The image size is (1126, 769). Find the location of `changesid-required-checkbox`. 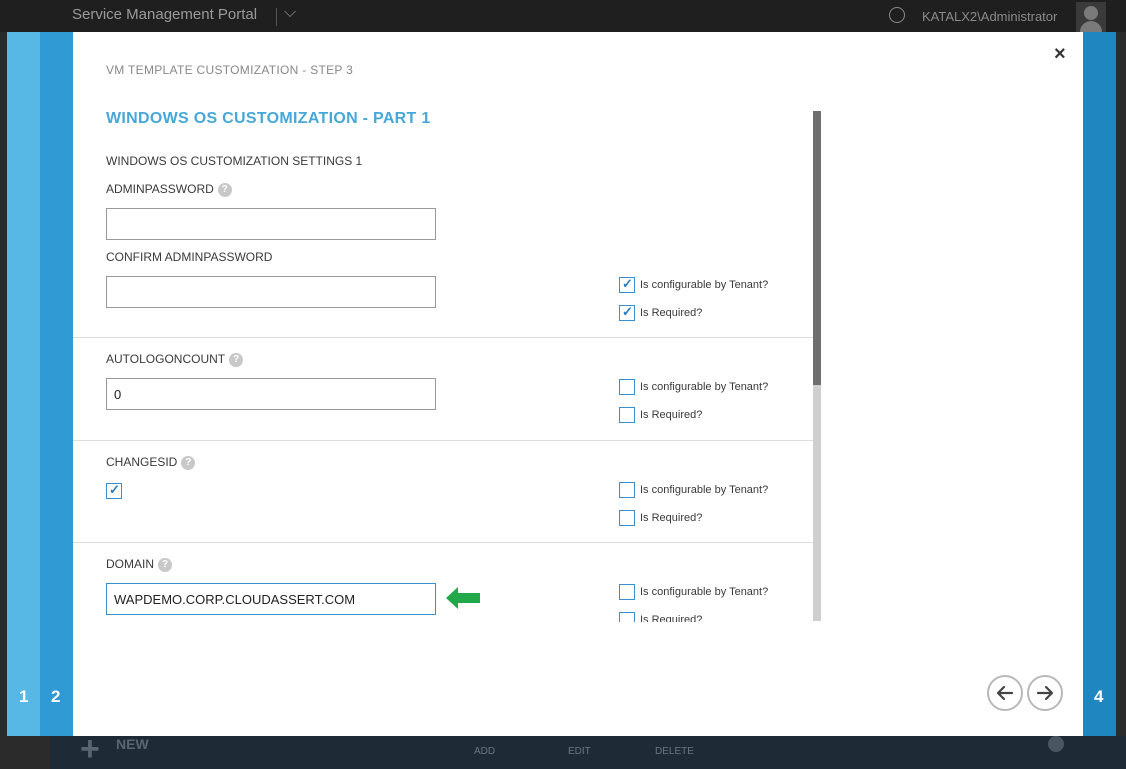

changesid-required-checkbox is located at coordinates (627, 517).